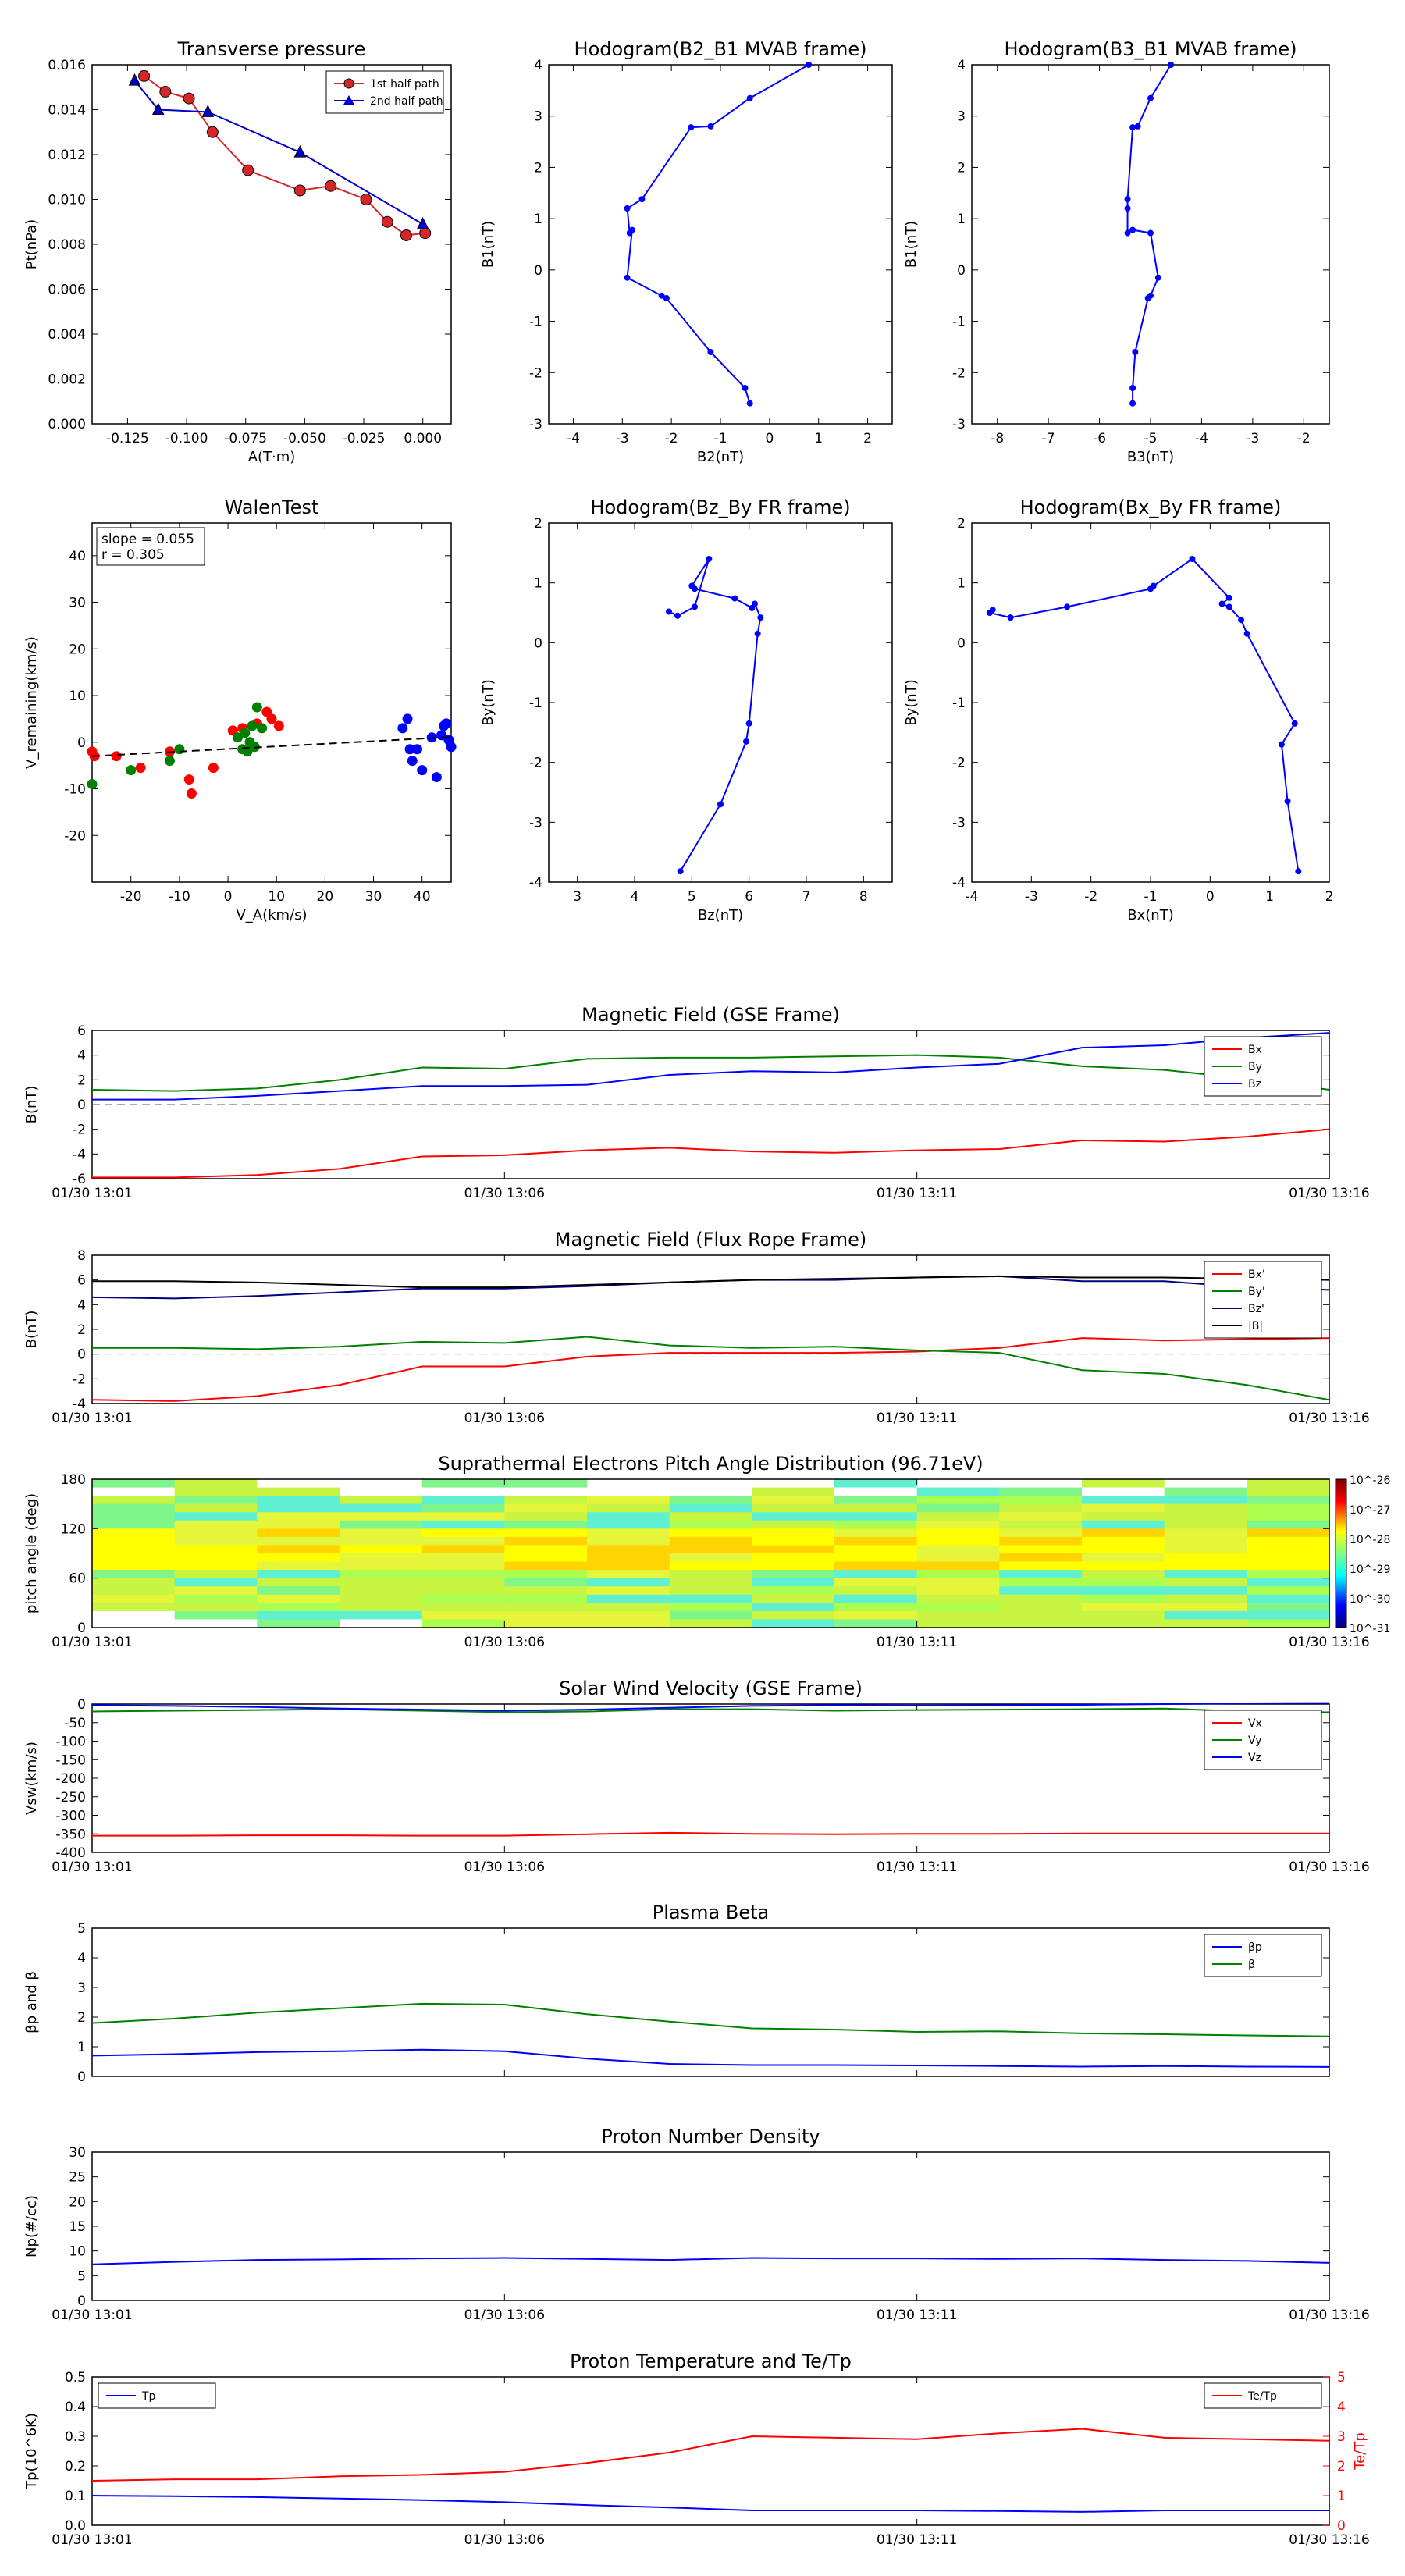 The width and height of the screenshot is (1405, 2576). What do you see at coordinates (1255, 1741) in the screenshot?
I see `vsw-legend-label: Vy` at bounding box center [1255, 1741].